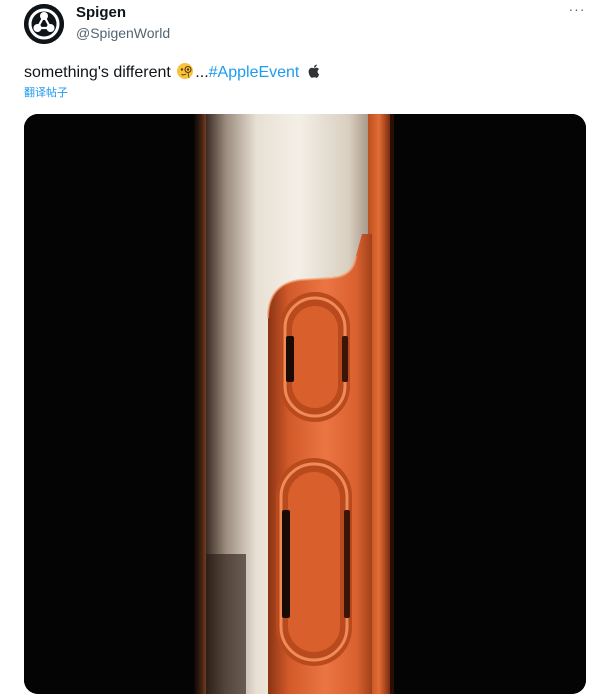 Image resolution: width=600 pixels, height=694 pixels. I want to click on apple-logo-icon, so click(314, 71).